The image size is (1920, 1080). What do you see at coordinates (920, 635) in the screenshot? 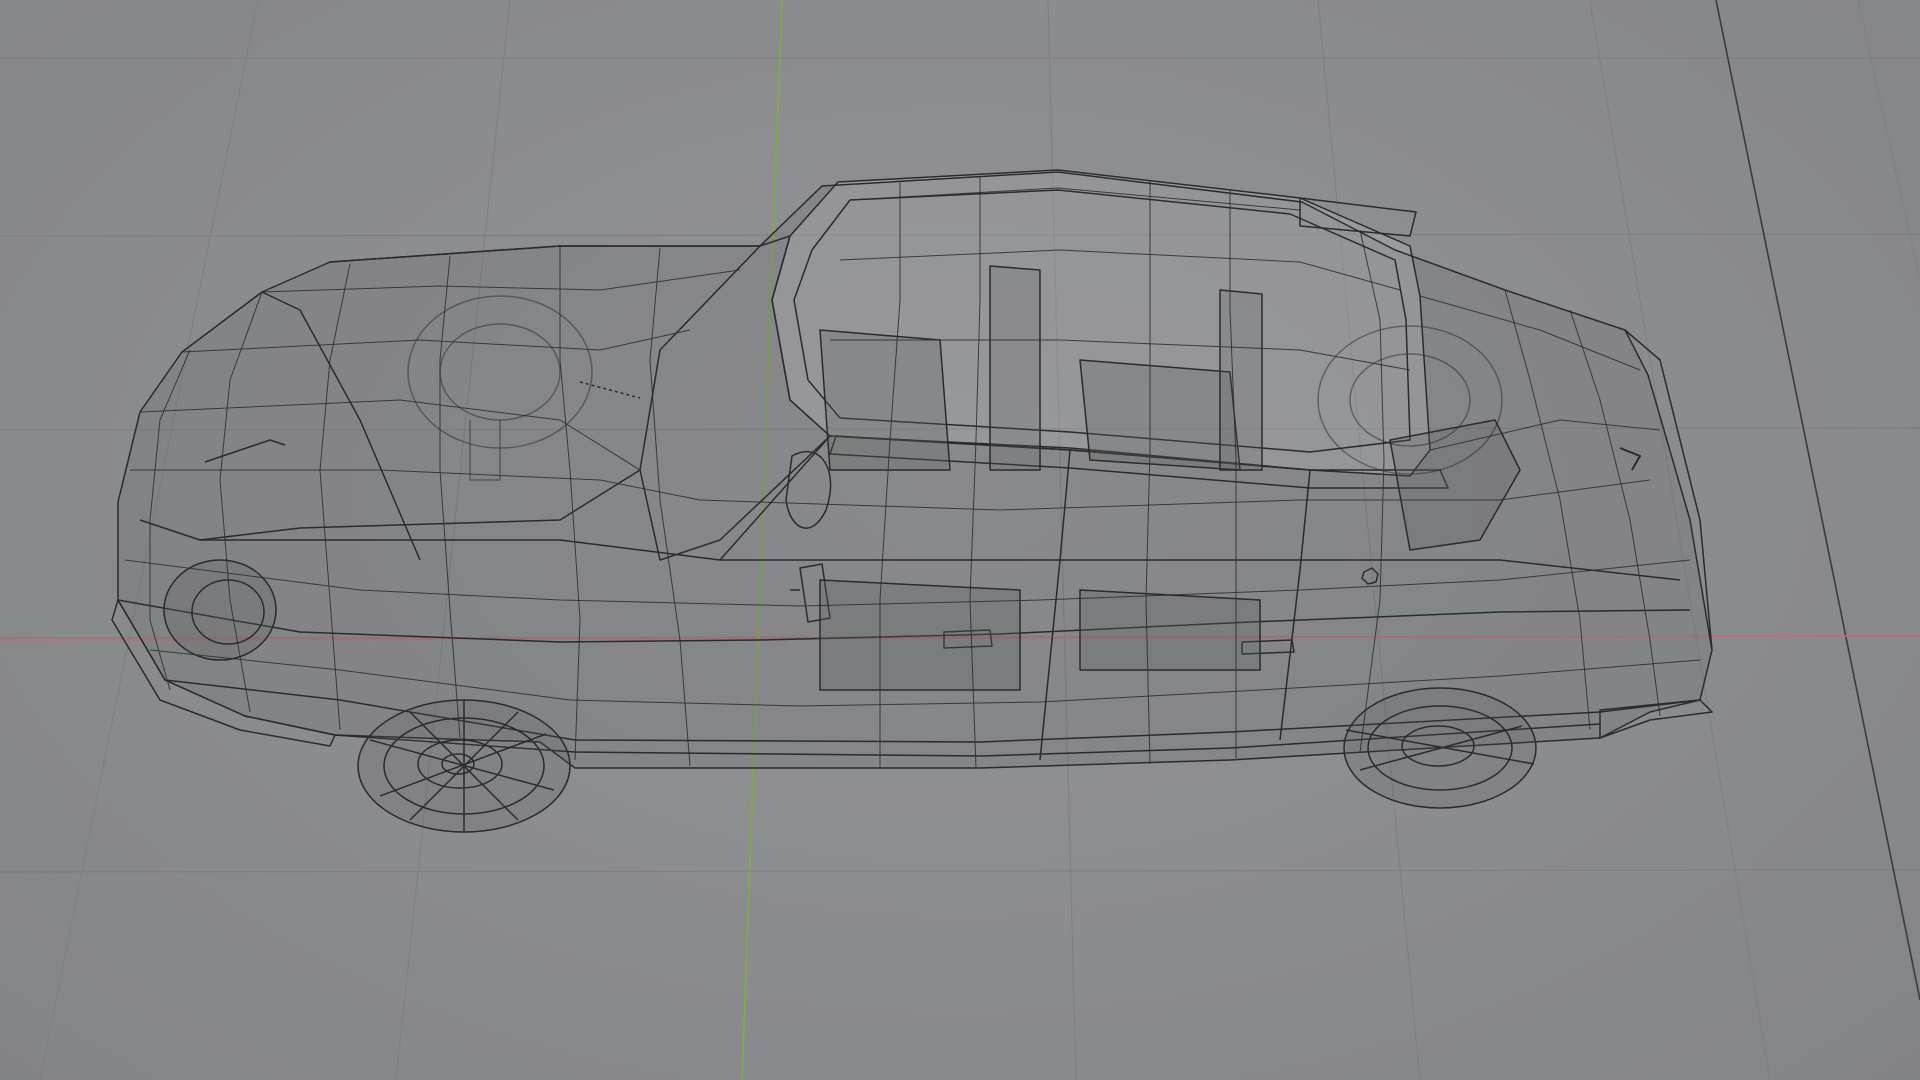
I see `front-right-seat` at bounding box center [920, 635].